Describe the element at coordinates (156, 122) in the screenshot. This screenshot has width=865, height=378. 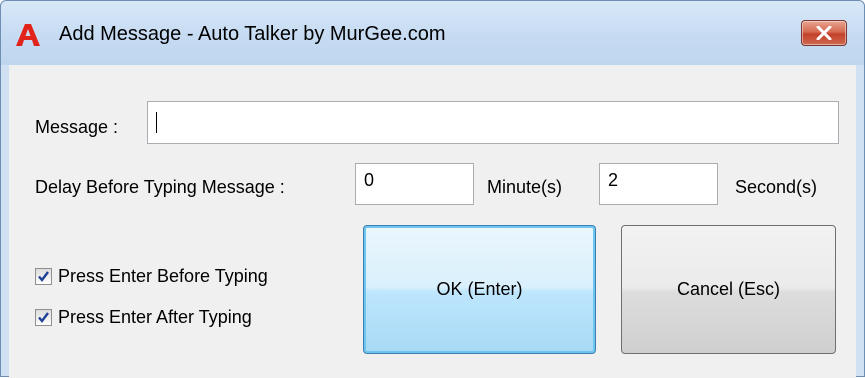
I see `text-caret` at that location.